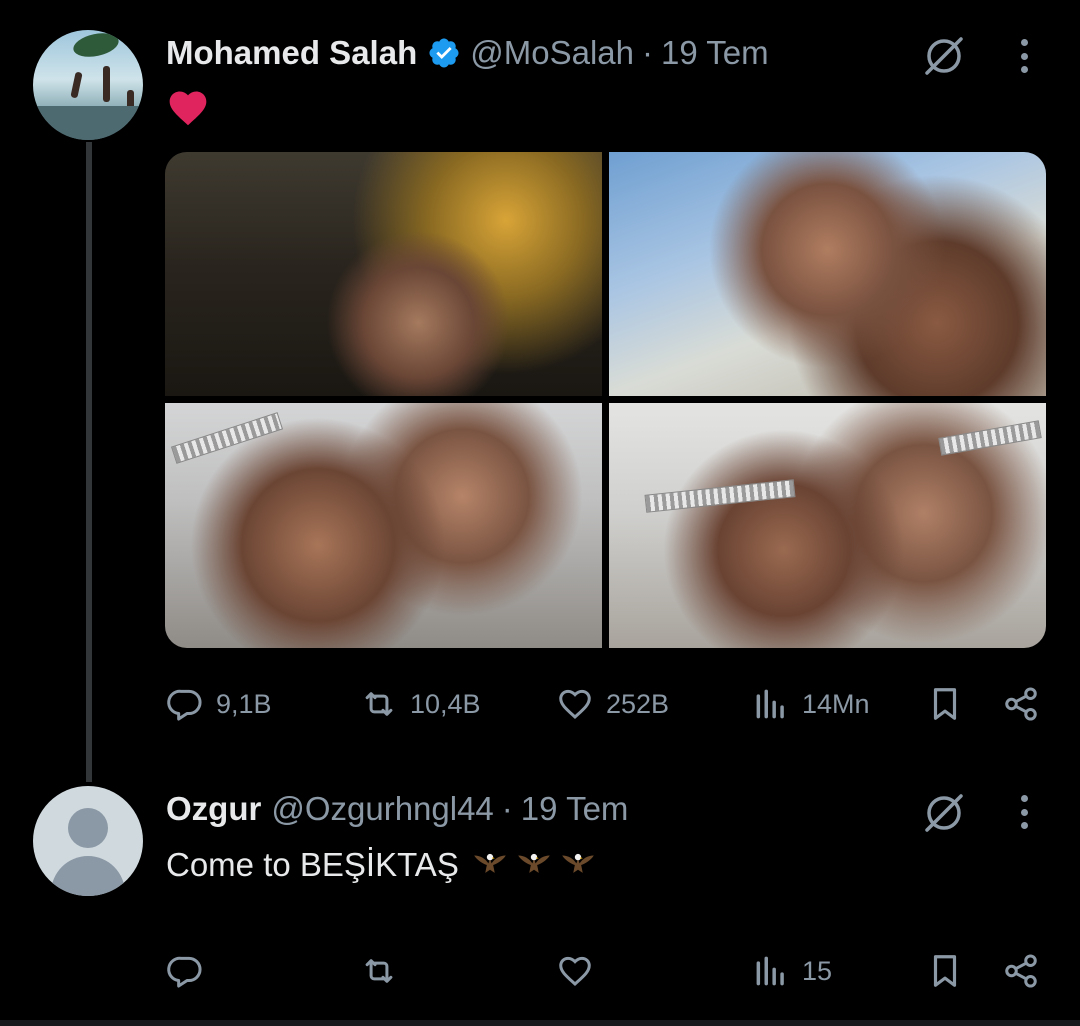 This screenshot has width=1080, height=1026. Describe the element at coordinates (836, 703) in the screenshot. I see `views-count: 14Mn` at that location.